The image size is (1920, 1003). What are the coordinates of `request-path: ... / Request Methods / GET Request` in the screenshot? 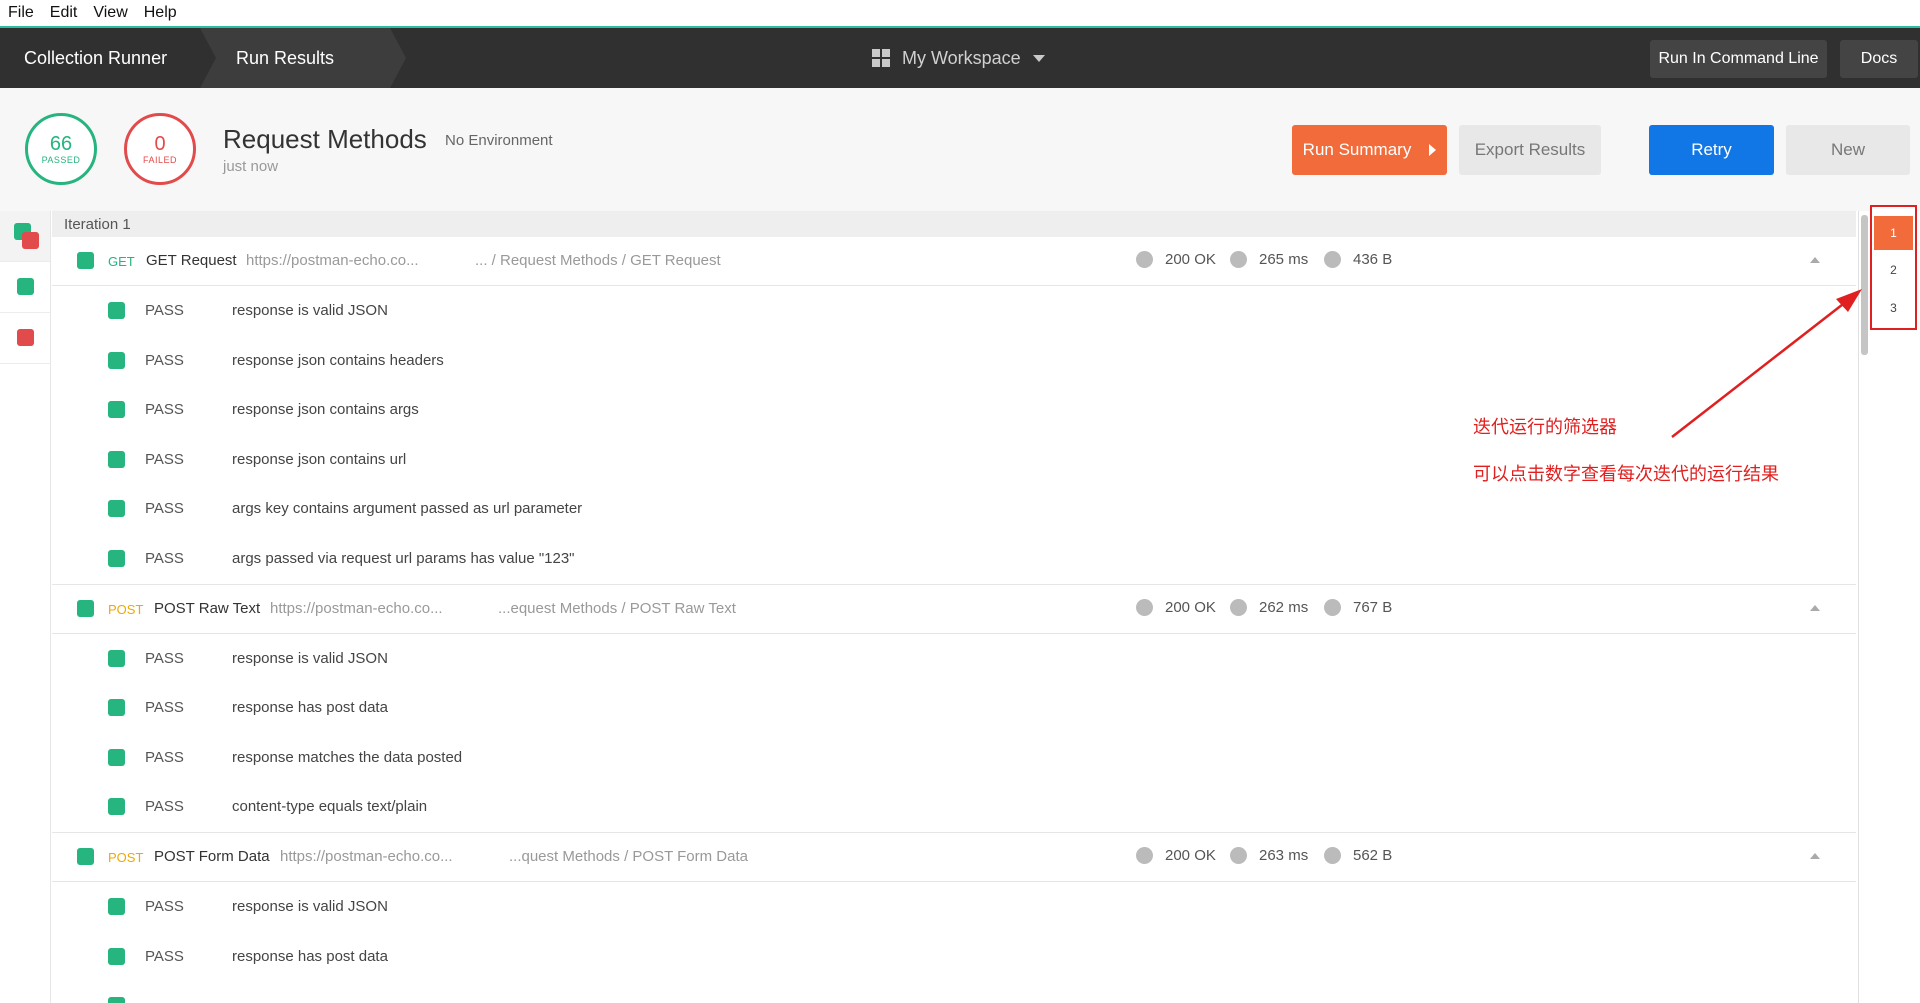 It's located at (598, 260).